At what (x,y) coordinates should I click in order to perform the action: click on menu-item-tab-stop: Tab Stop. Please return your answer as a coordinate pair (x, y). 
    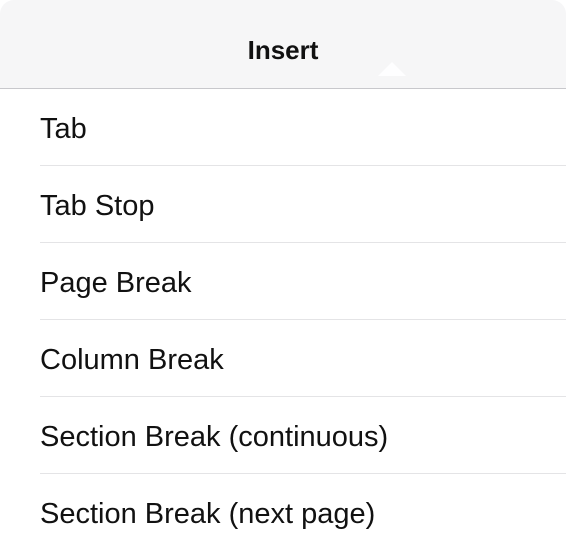
    Looking at the image, I should click on (303, 204).